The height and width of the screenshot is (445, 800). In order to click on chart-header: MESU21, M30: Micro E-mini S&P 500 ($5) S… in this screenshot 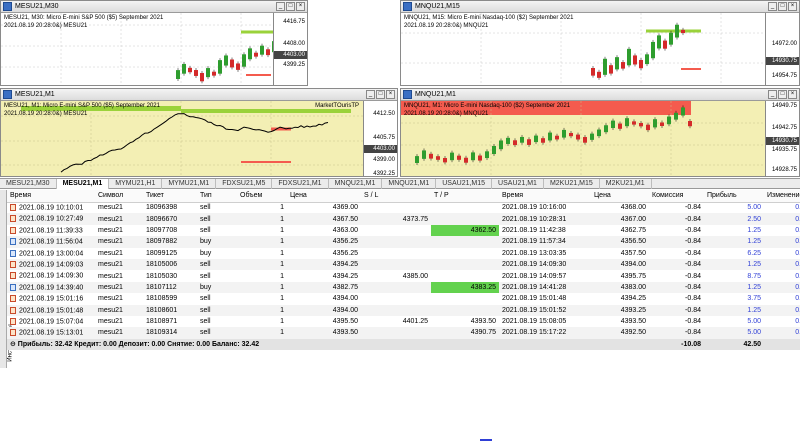, I will do `click(84, 18)`.